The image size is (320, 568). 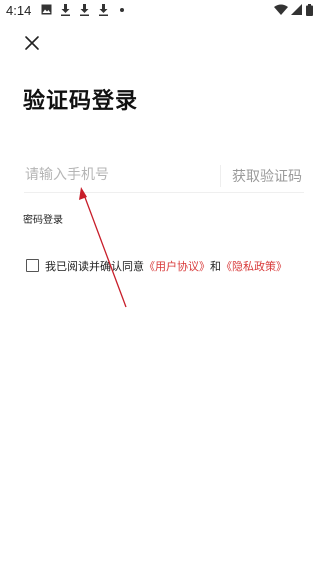 I want to click on status-time: 4:14, so click(x=19, y=10).